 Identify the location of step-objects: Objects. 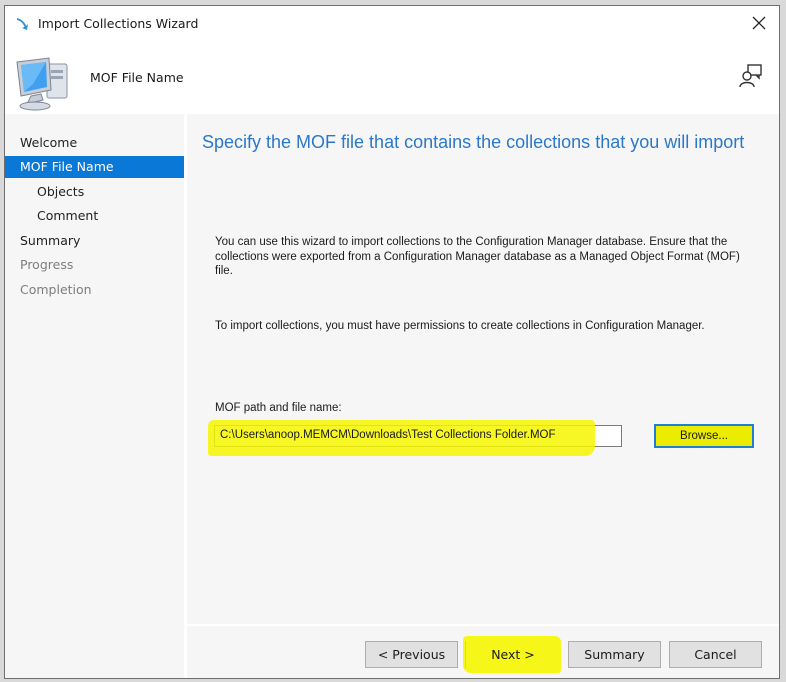
(94, 192).